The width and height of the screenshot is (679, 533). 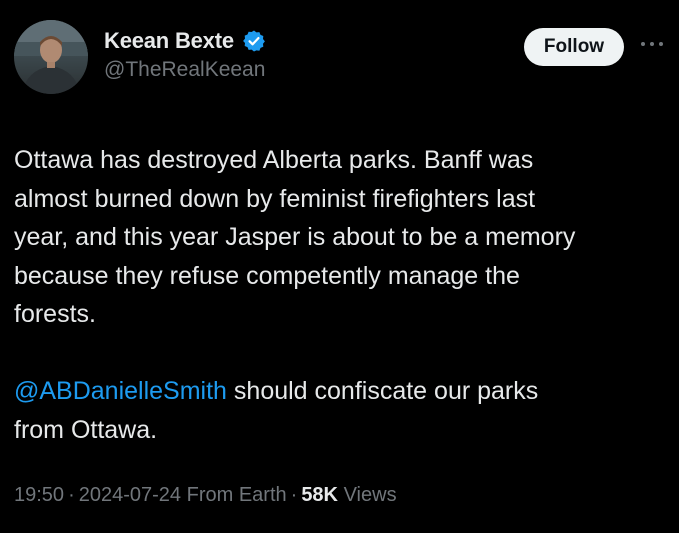 I want to click on avatar-photo-icon, so click(x=51, y=57).